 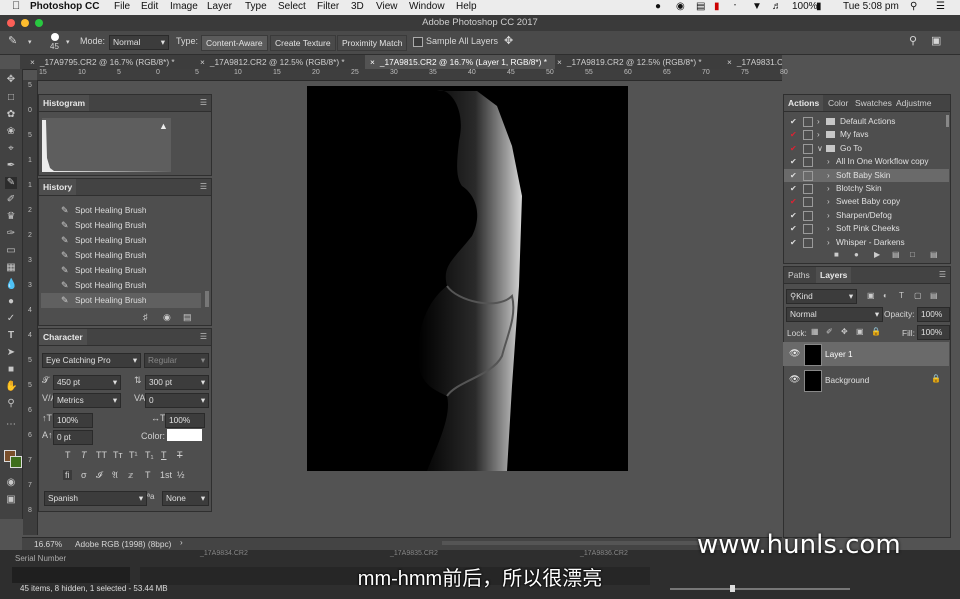 I want to click on all-caps-icon: TT, so click(x=101, y=455).